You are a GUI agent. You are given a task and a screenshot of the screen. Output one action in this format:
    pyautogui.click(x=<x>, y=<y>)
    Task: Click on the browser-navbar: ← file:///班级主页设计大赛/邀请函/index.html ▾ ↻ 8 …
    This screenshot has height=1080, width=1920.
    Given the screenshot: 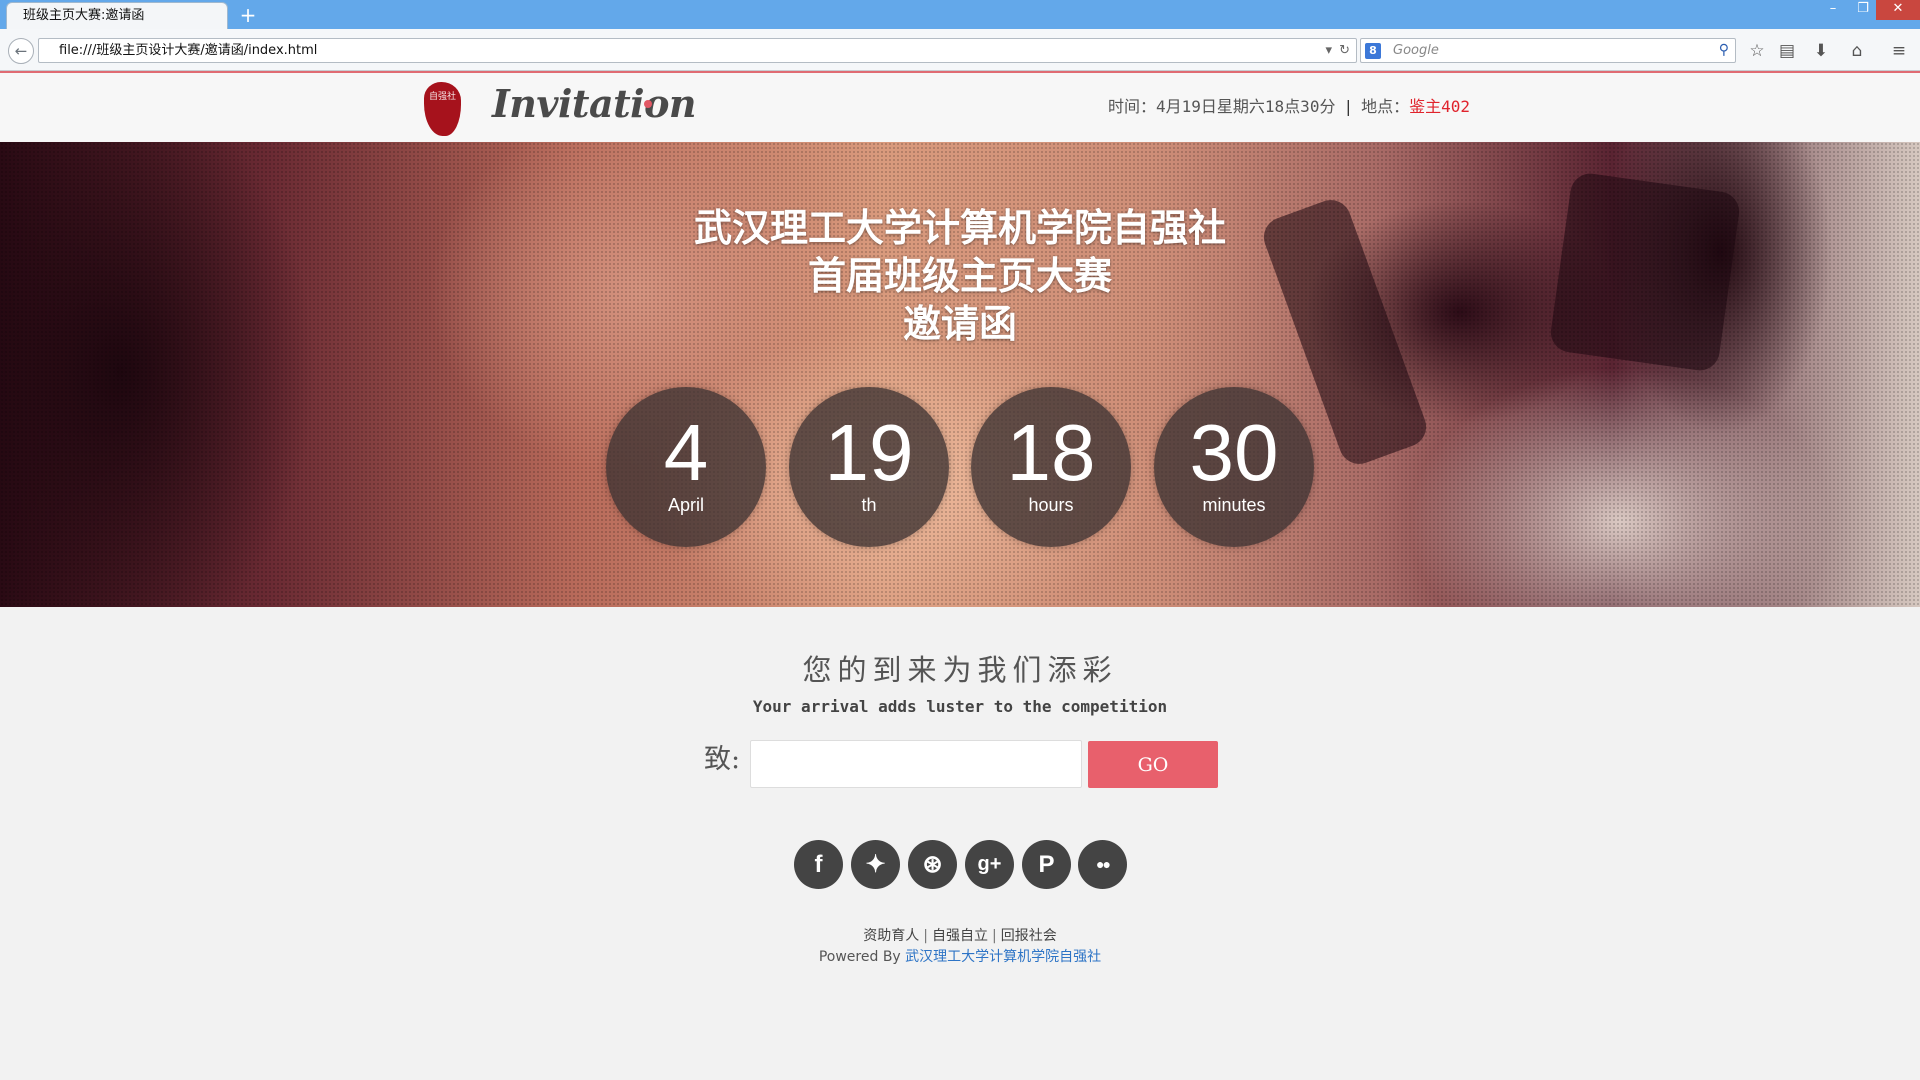 What is the action you would take?
    pyautogui.click(x=960, y=50)
    